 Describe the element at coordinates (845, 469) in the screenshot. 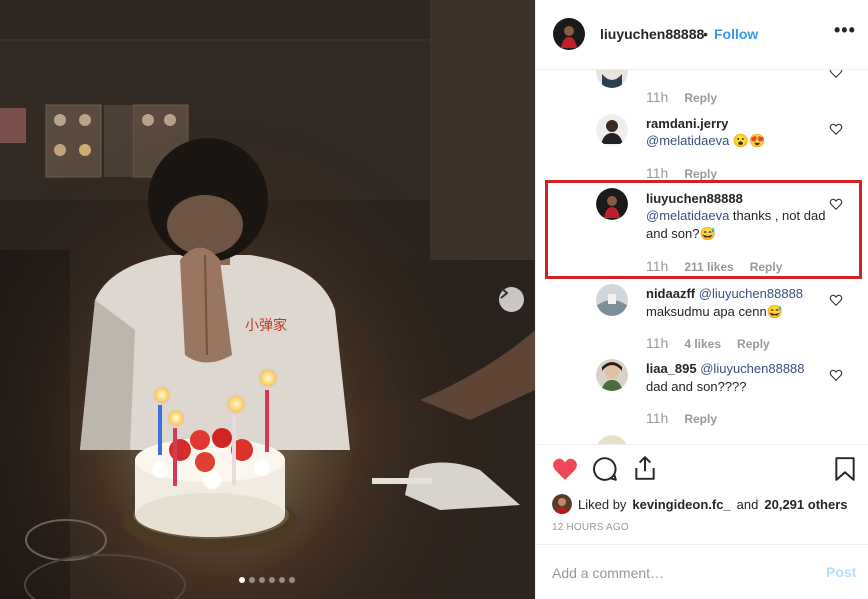

I see `bookmark-icon` at that location.